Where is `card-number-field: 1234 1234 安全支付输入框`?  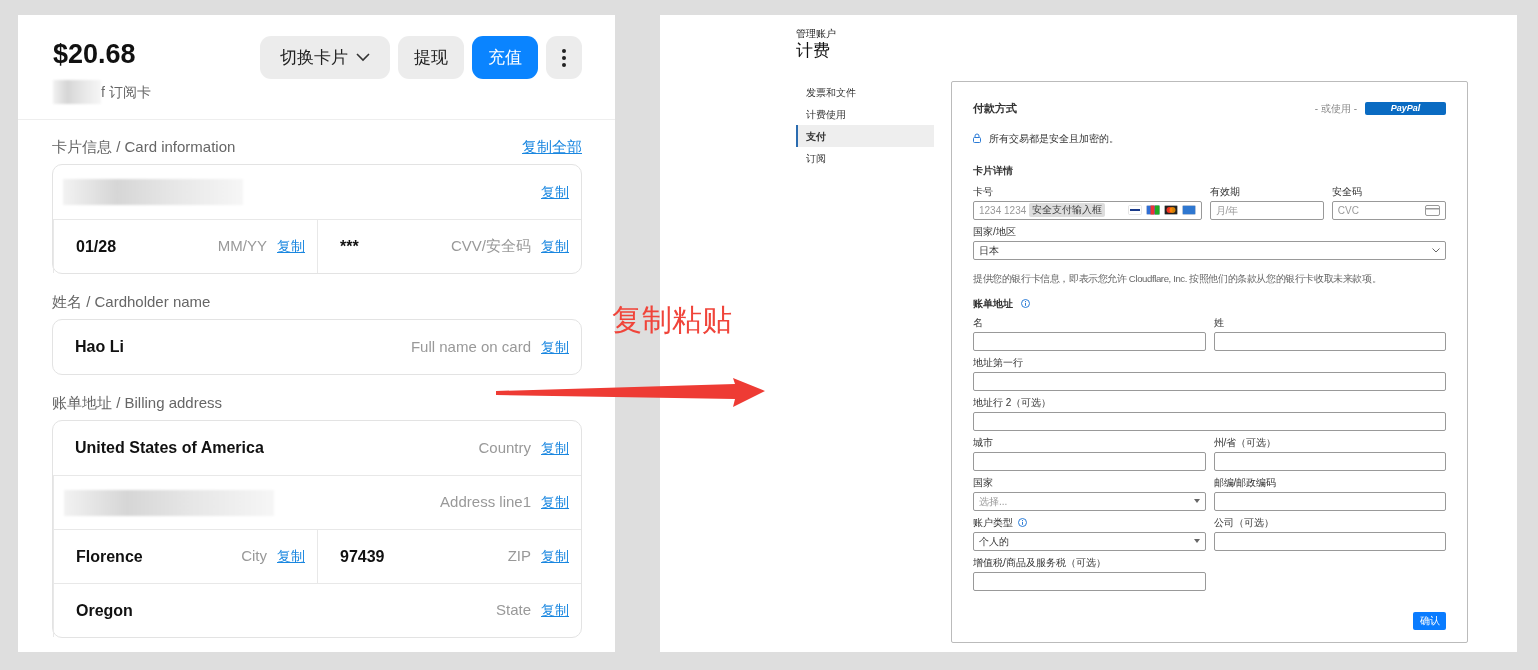
card-number-field: 1234 1234 安全支付输入框 is located at coordinates (1087, 210).